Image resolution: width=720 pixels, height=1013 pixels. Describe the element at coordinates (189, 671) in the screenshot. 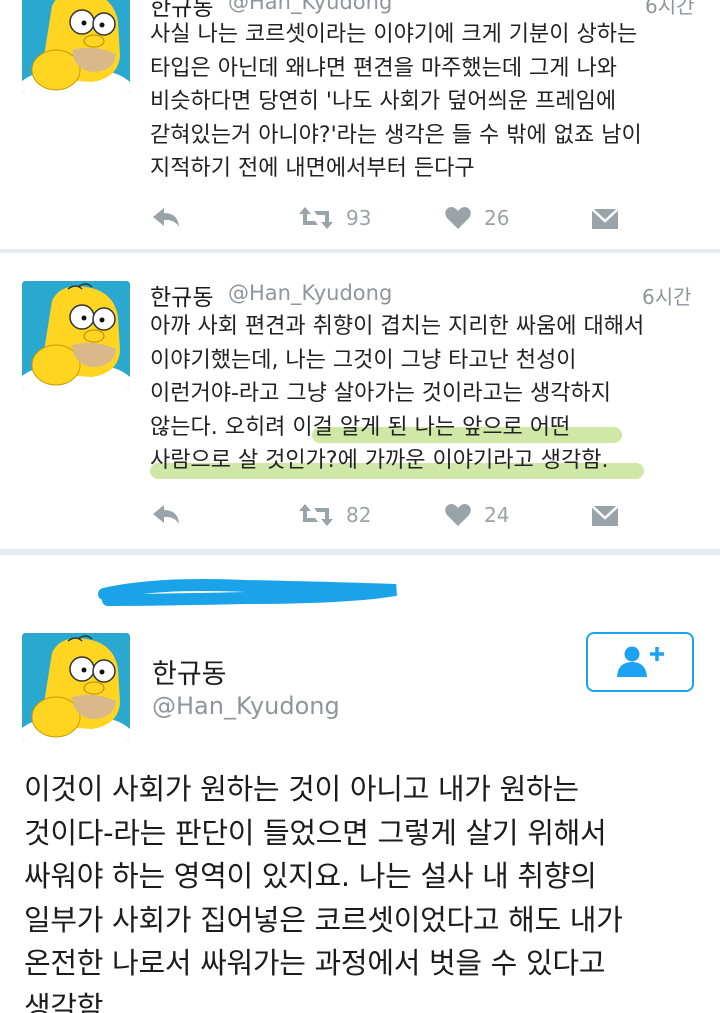

I see `profile-name: 한규동` at that location.